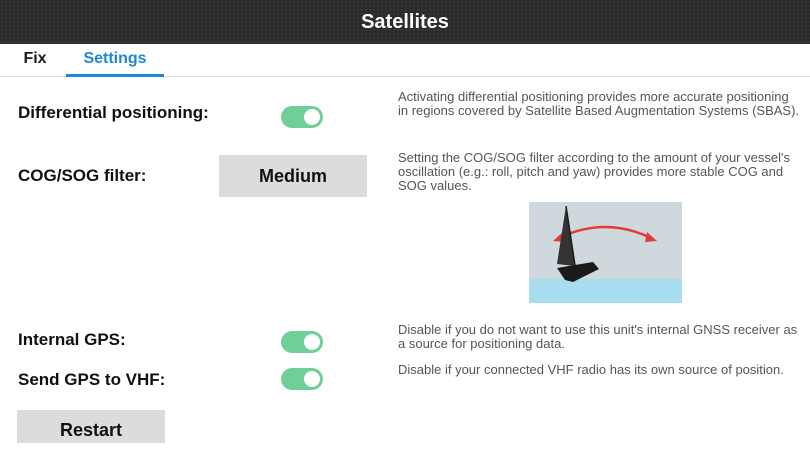 This screenshot has width=810, height=450. I want to click on sailboat-oscillation-illustration, so click(605, 252).